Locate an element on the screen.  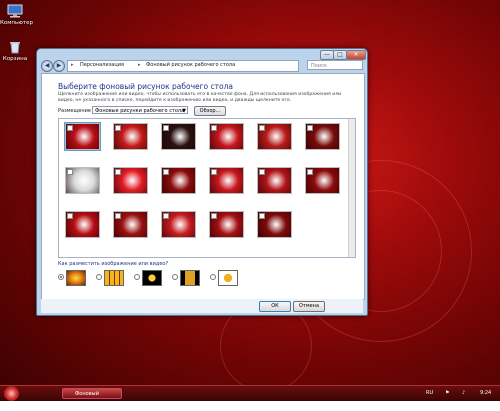
desktop-icon-computer: Компьютер is located at coordinates (16, 15).